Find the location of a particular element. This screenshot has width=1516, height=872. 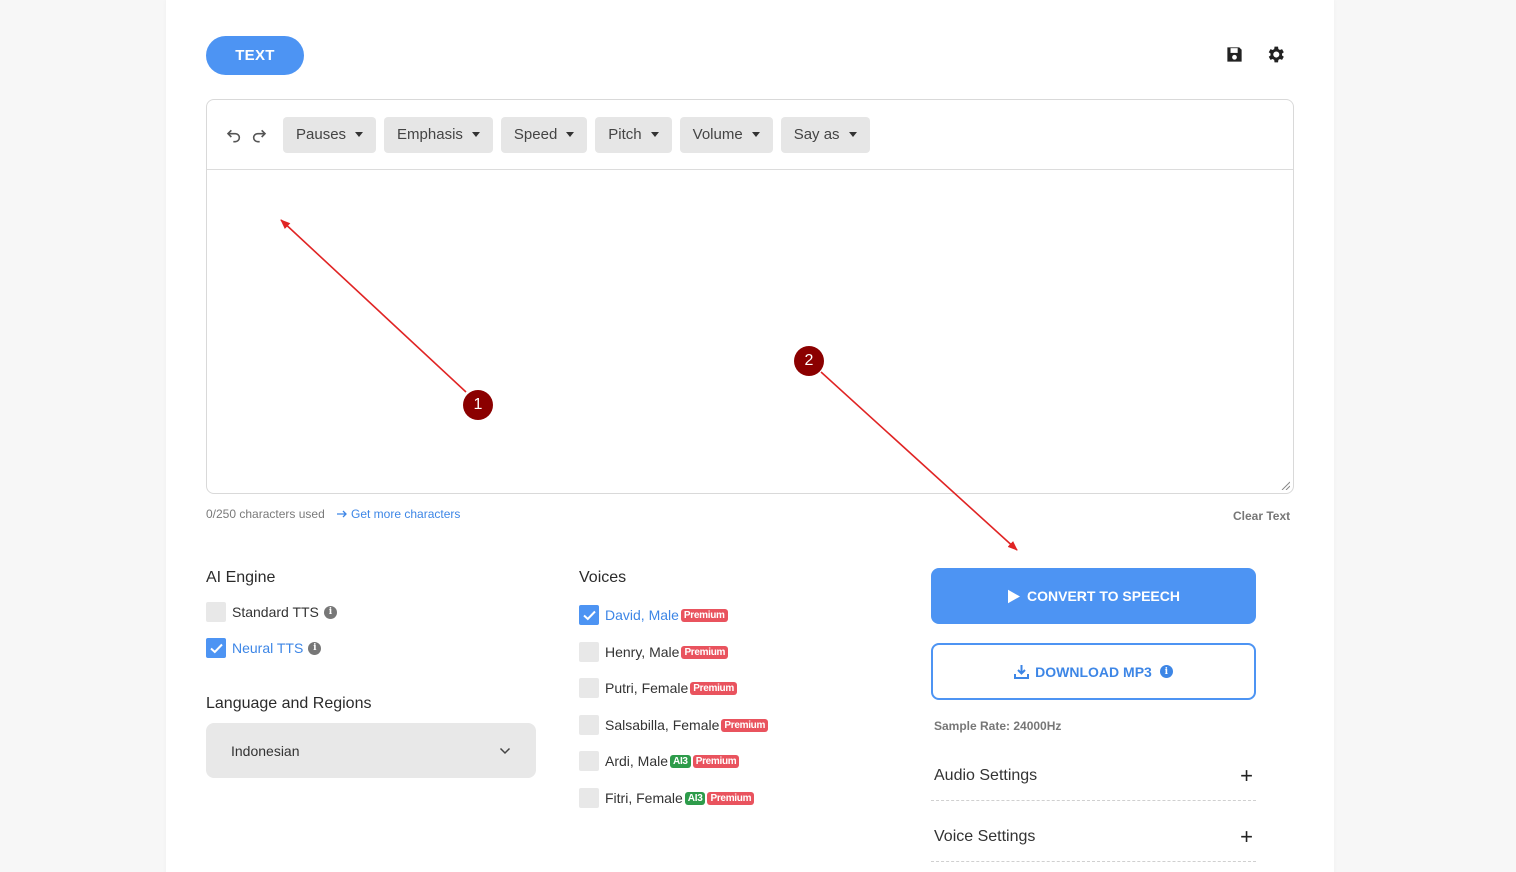

text-mode-button: TEXT is located at coordinates (255, 55).